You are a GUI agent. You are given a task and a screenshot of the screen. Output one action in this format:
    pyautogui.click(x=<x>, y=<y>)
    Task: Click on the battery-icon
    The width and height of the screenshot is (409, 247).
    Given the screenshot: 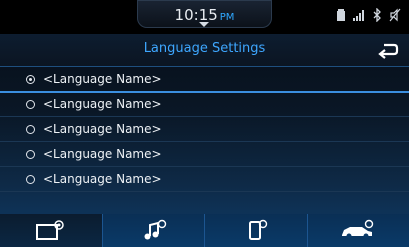 What is the action you would take?
    pyautogui.click(x=341, y=15)
    